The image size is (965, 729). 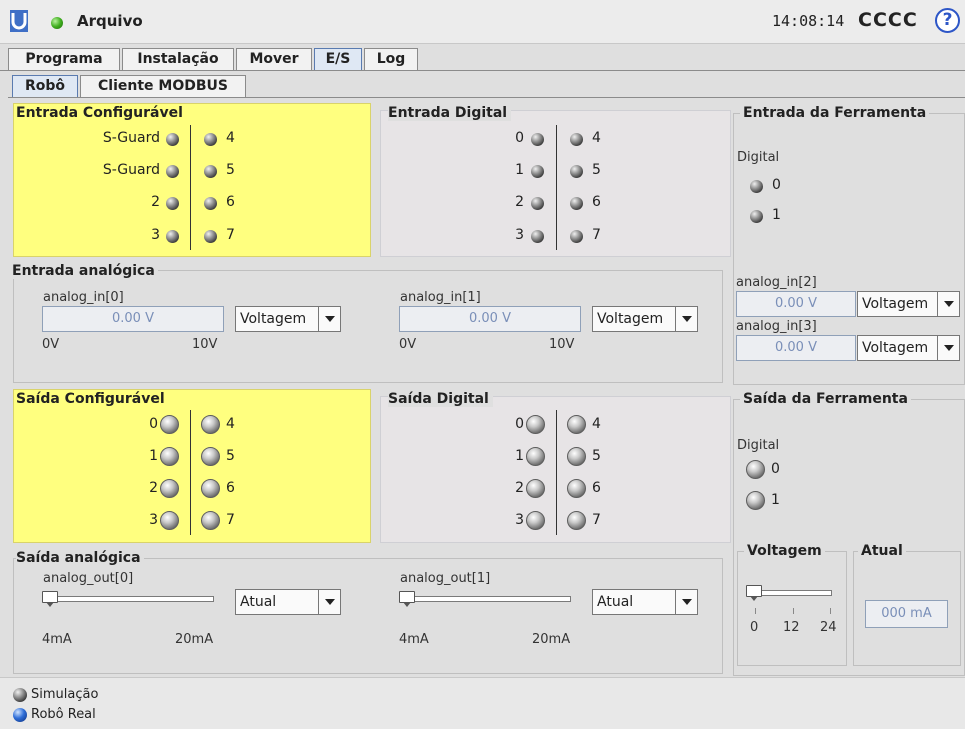 What do you see at coordinates (445, 578) in the screenshot?
I see `analog-out1-label: analog_out[1]` at bounding box center [445, 578].